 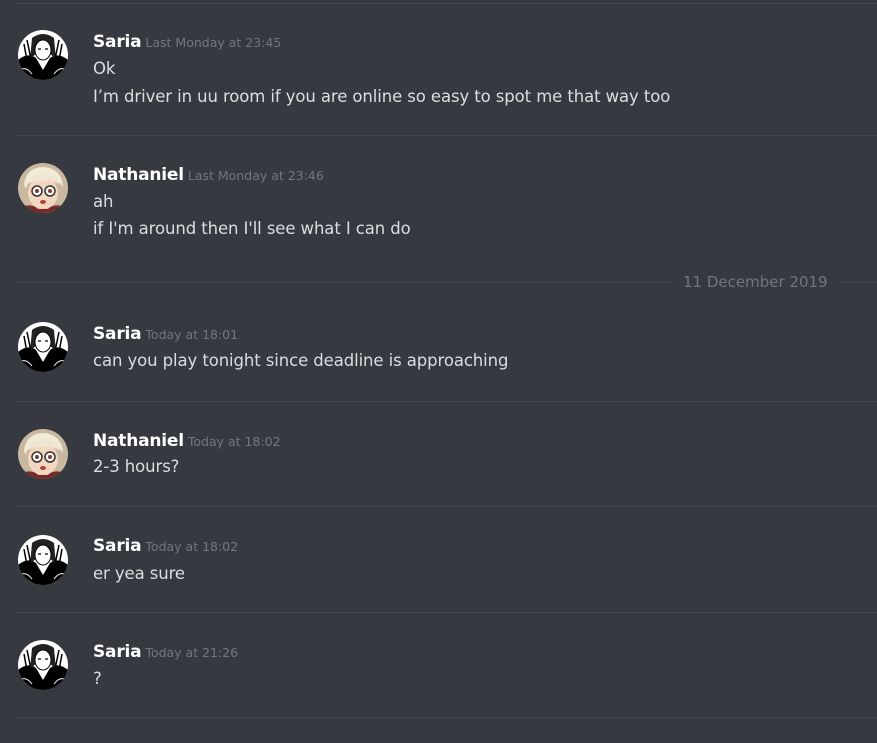 I want to click on timestamp: Last Monday at 23:46, so click(x=256, y=175).